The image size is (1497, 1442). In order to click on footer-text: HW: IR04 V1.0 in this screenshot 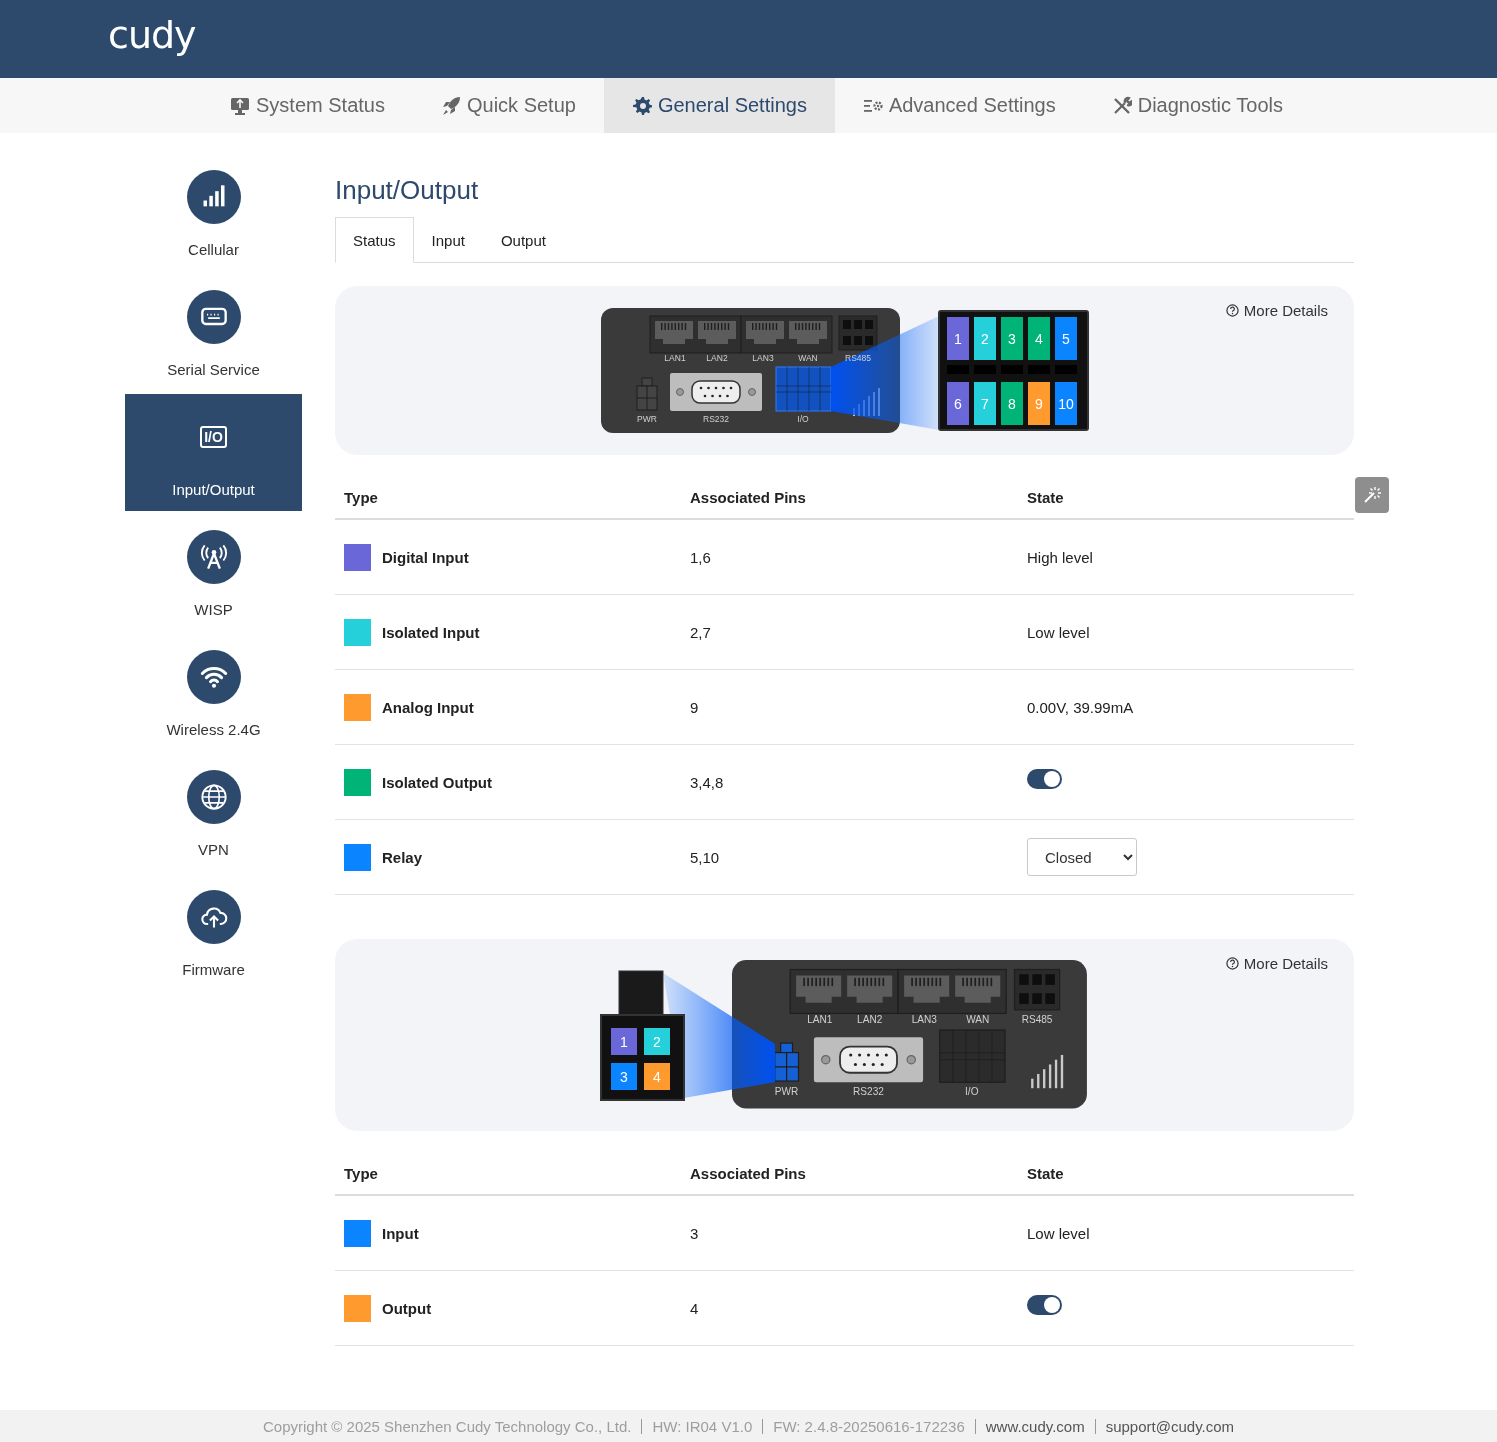, I will do `click(702, 1426)`.